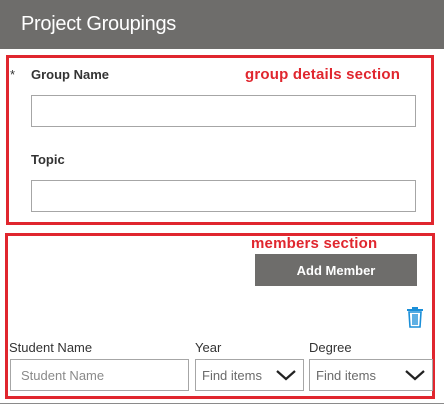 The height and width of the screenshot is (418, 444). I want to click on degree-column-label: Degree, so click(330, 347).